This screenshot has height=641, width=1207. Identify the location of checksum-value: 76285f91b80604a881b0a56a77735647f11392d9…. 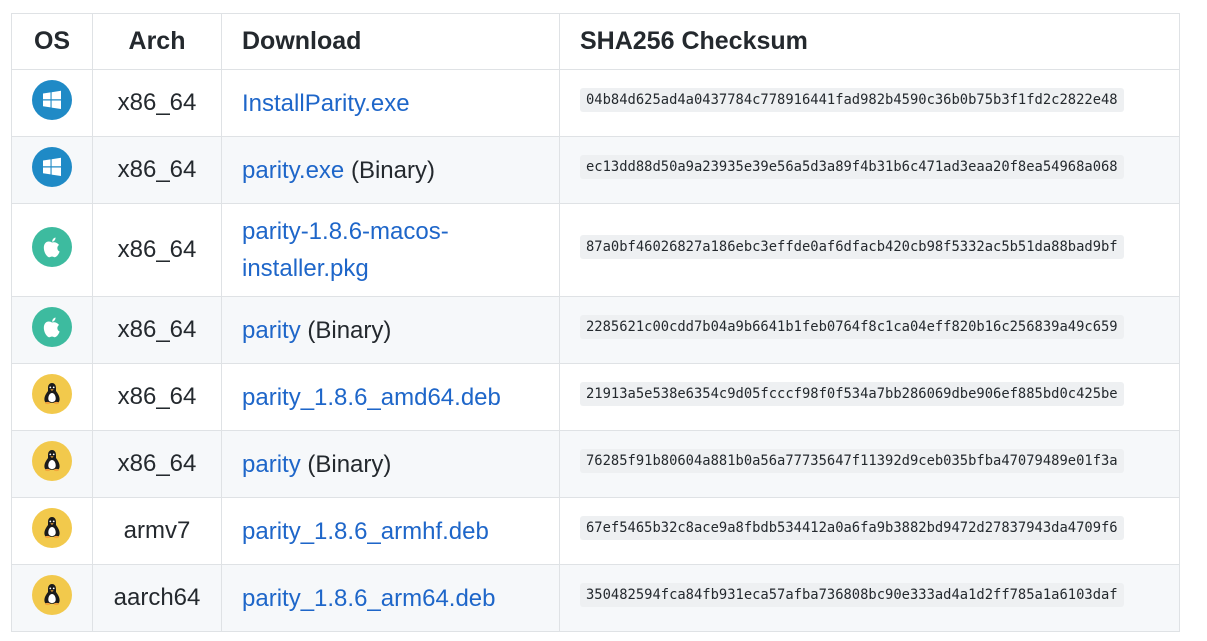
(852, 461).